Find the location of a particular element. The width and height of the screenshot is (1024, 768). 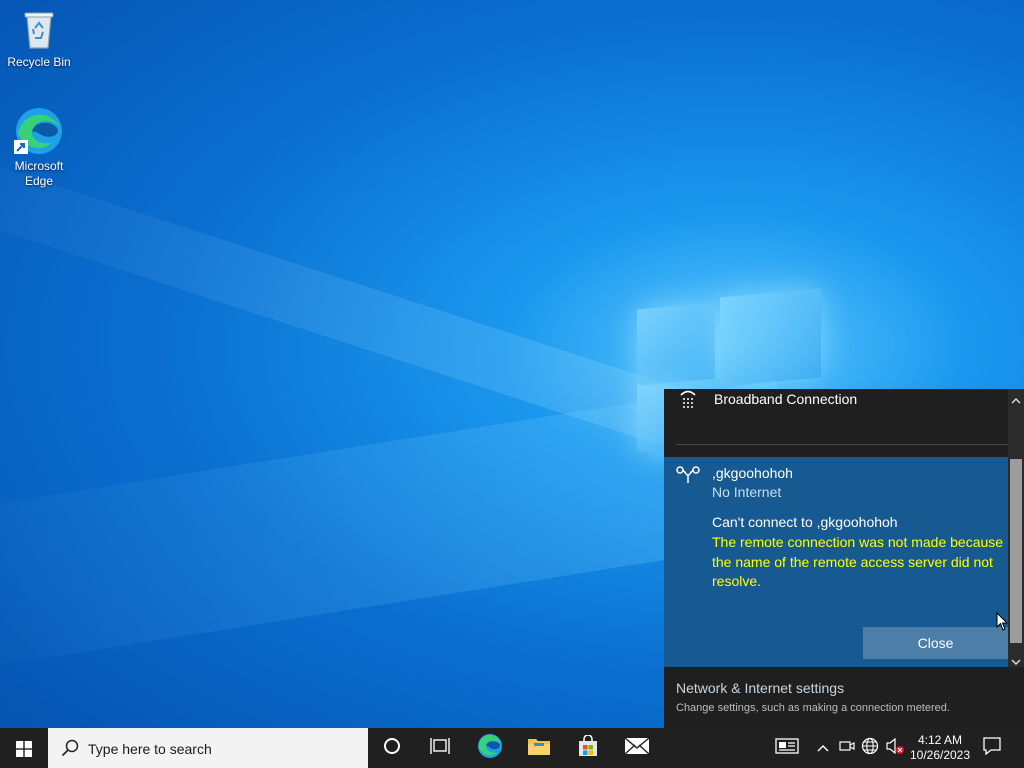

dialup-modem-icon is located at coordinates (688, 401).